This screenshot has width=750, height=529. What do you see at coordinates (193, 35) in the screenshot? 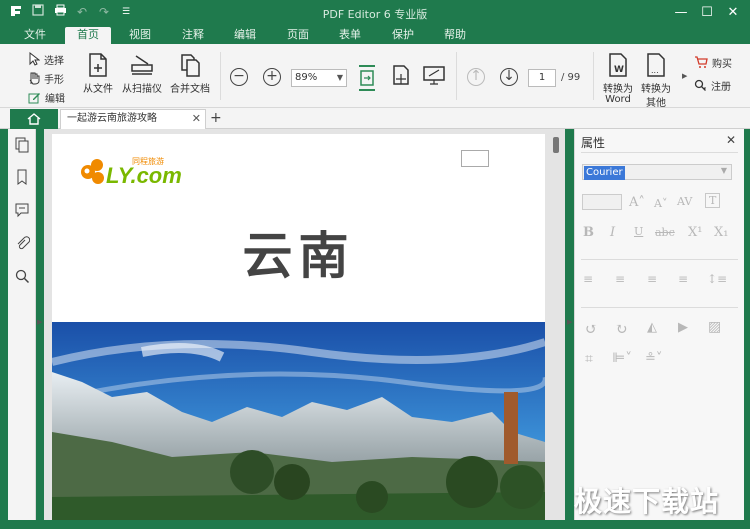
I see `menu-comment: 注释` at bounding box center [193, 35].